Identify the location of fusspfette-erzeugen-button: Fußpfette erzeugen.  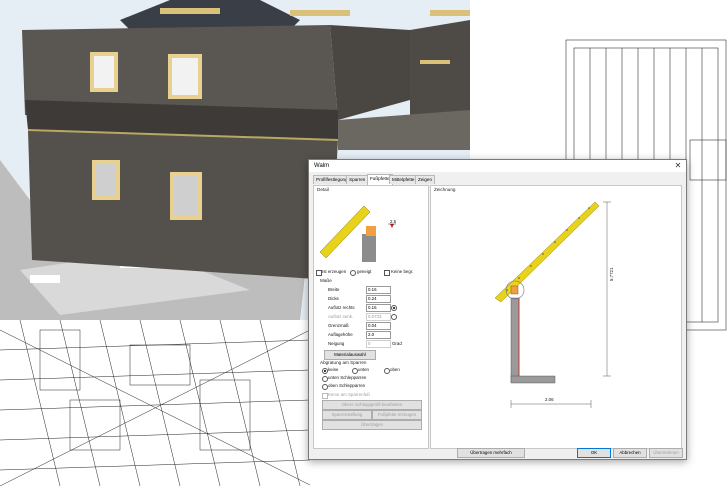
(397, 415).